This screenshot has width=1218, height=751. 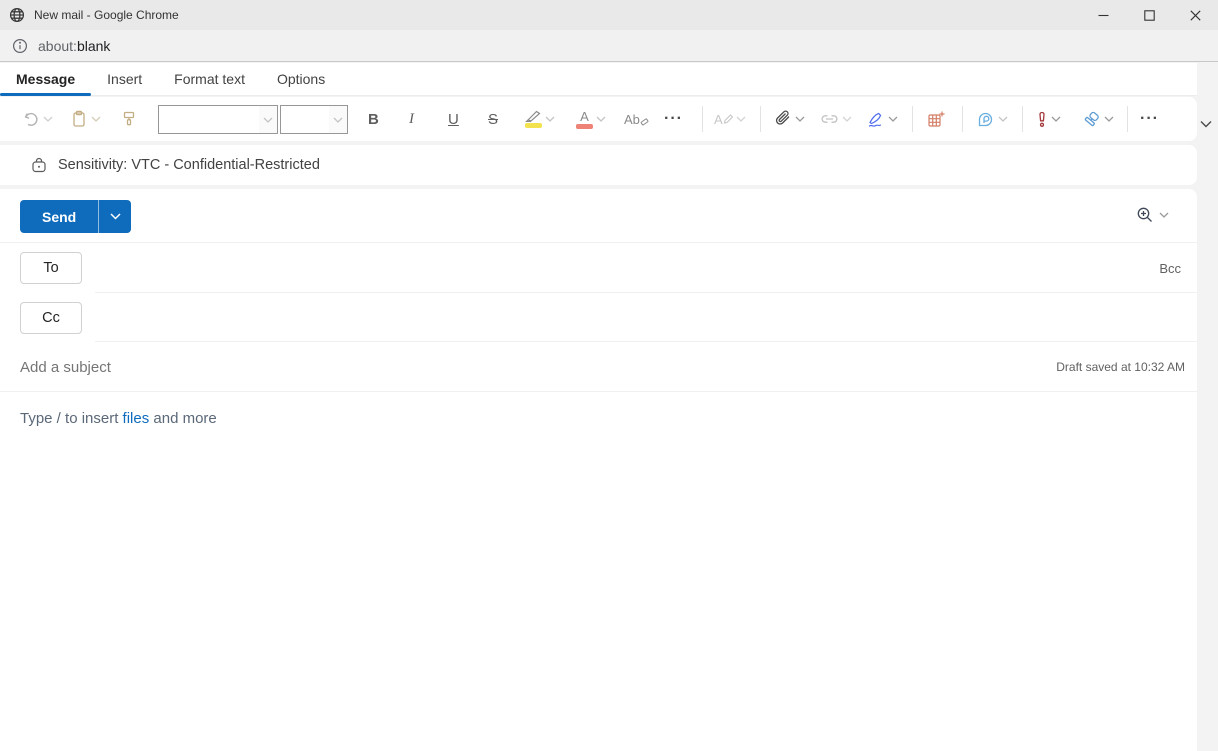 I want to click on high-importance-button, so click(x=1048, y=119).